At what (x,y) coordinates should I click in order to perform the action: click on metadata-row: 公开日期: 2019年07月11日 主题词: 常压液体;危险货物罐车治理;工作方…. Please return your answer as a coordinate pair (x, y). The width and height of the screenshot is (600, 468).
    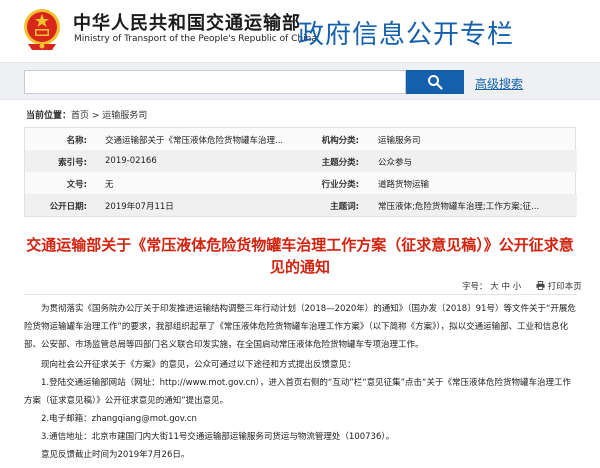
    Looking at the image, I should click on (301, 205).